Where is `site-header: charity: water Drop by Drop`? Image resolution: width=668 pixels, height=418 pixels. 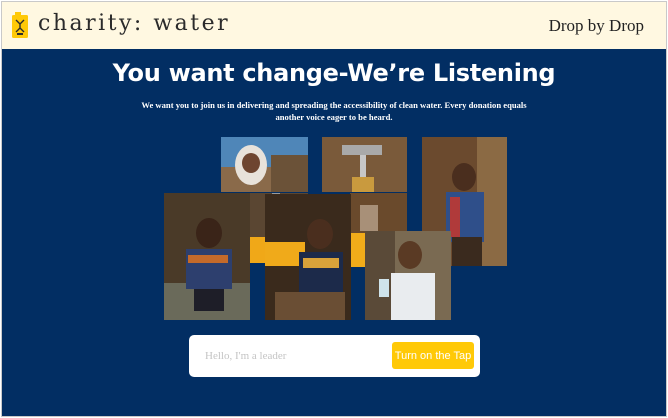
site-header: charity: water Drop by Drop is located at coordinates (334, 25).